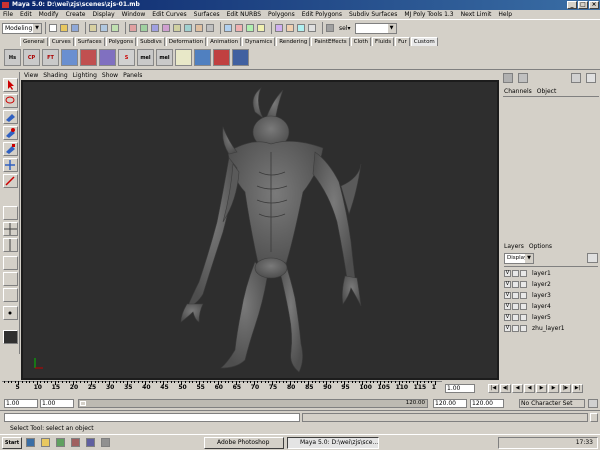  What do you see at coordinates (115, 28) in the screenshot?
I see `select-component-icon` at bounding box center [115, 28].